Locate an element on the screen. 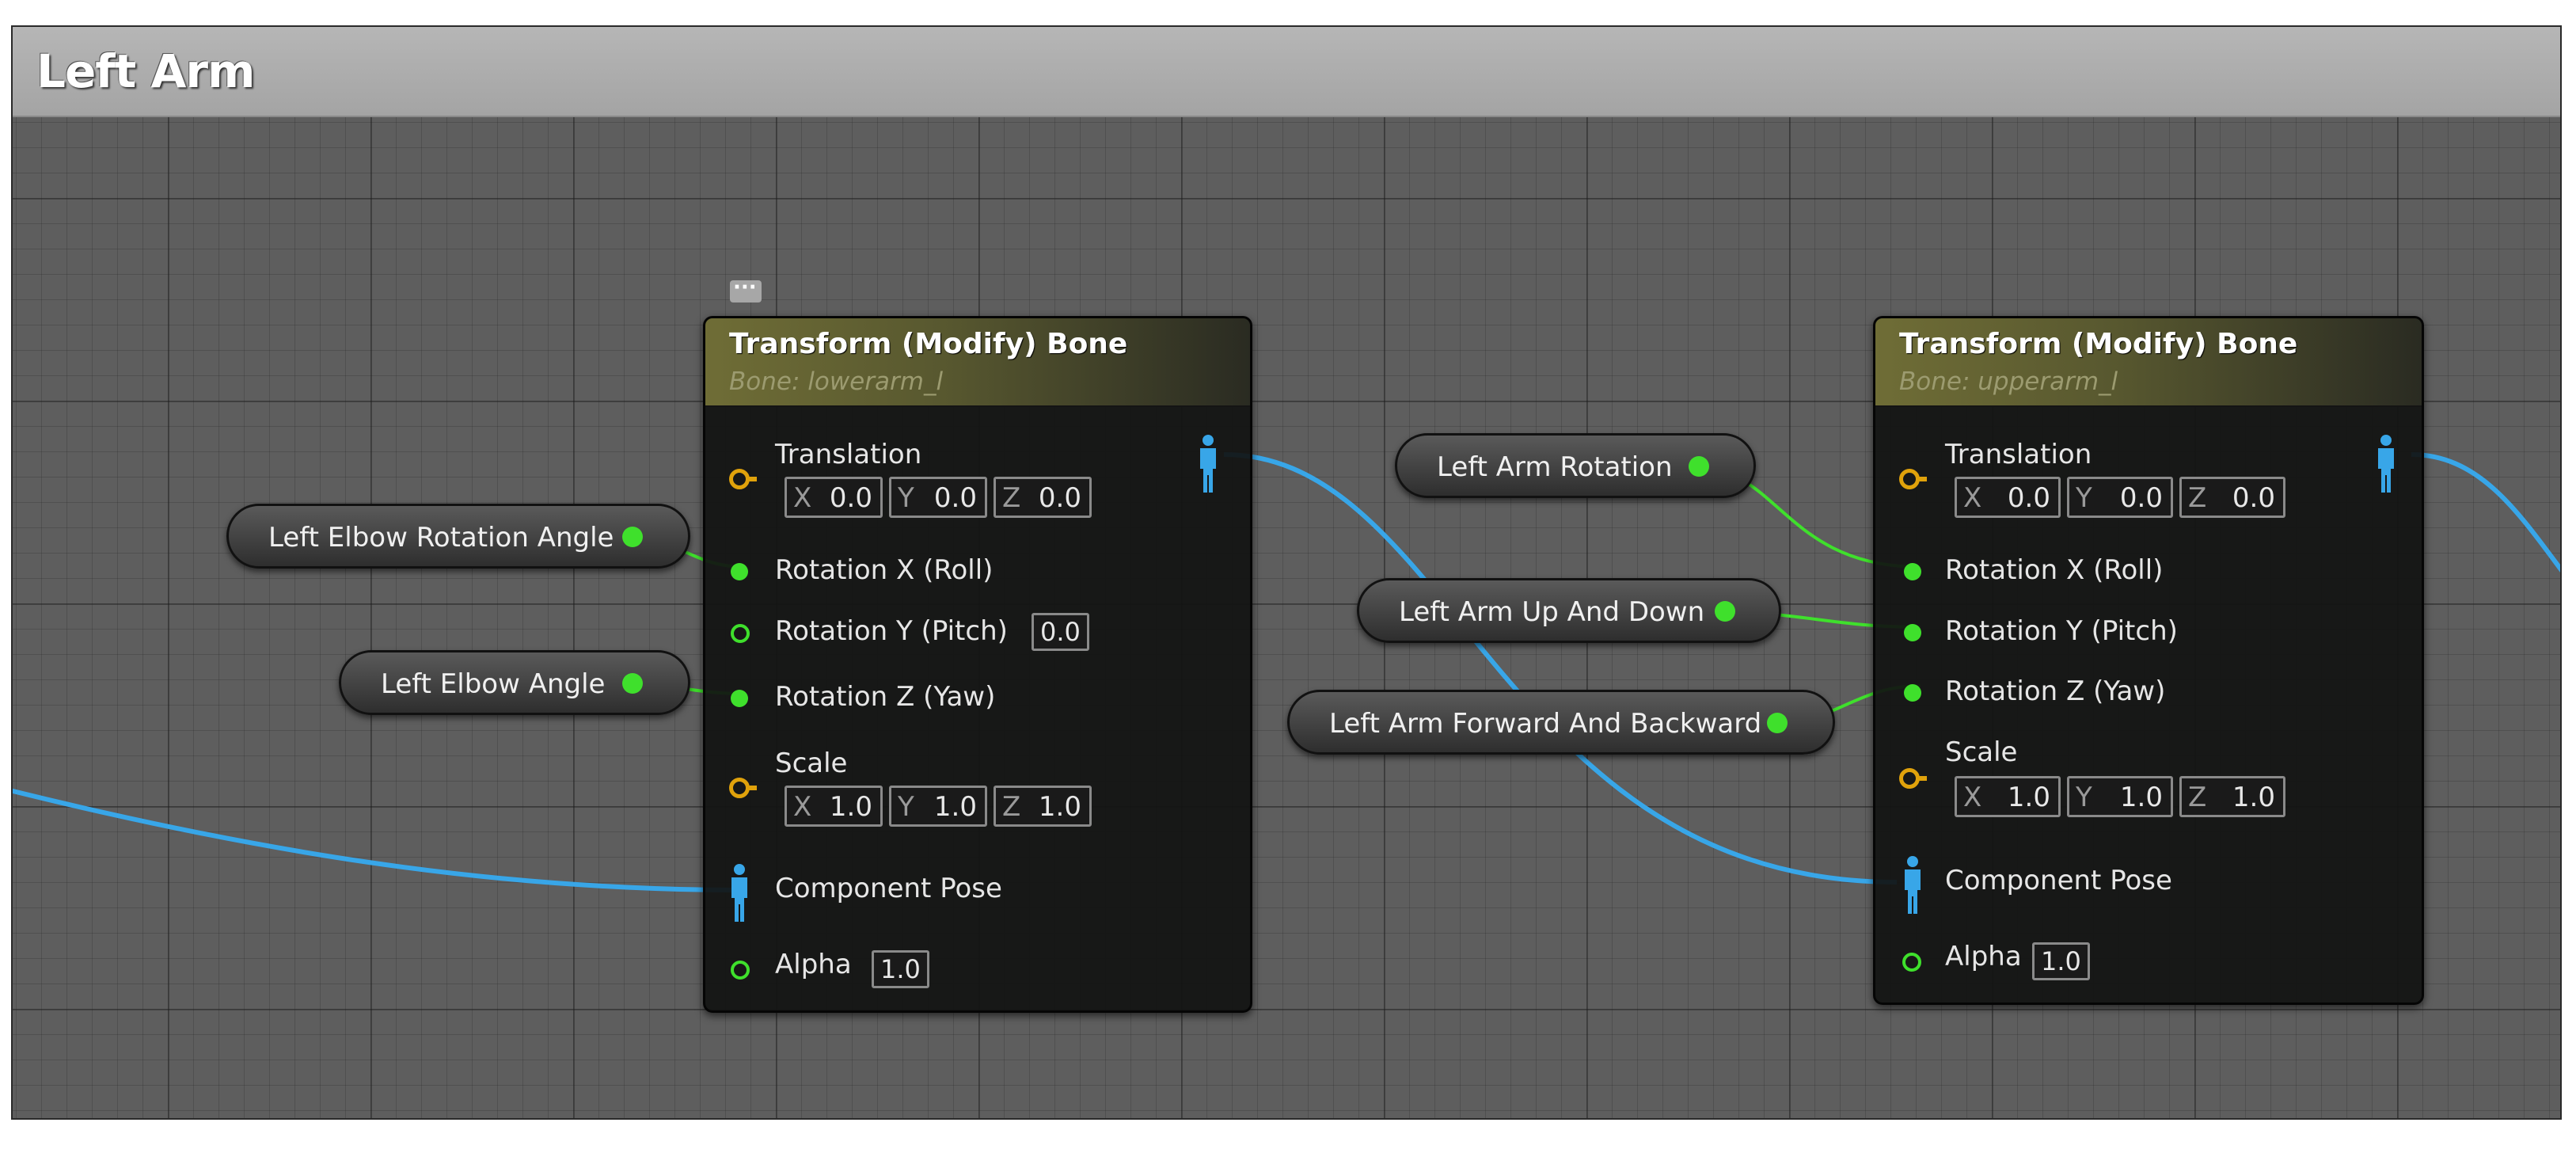  var-left-elbow-rotation-angle: Left Elbow Rotation Angle is located at coordinates (458, 536).